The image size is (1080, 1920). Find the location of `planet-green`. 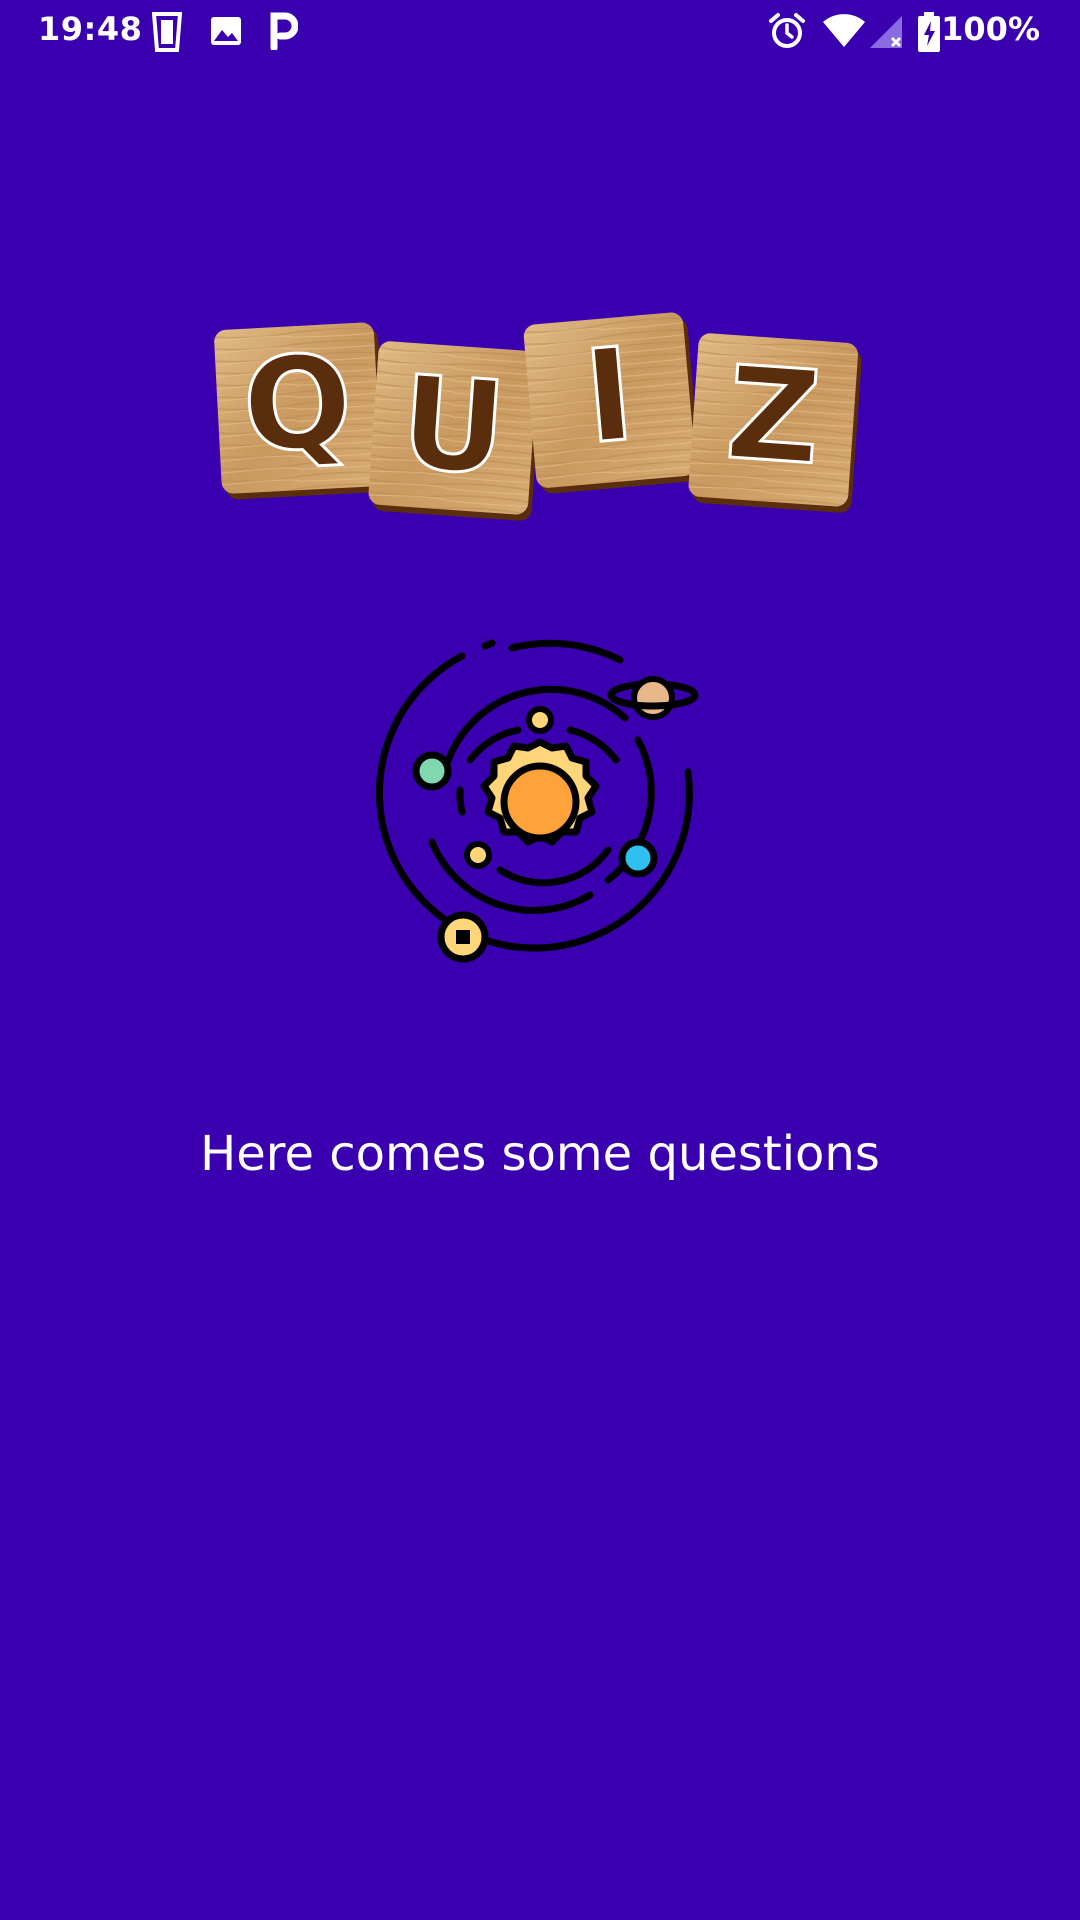

planet-green is located at coordinates (432, 771).